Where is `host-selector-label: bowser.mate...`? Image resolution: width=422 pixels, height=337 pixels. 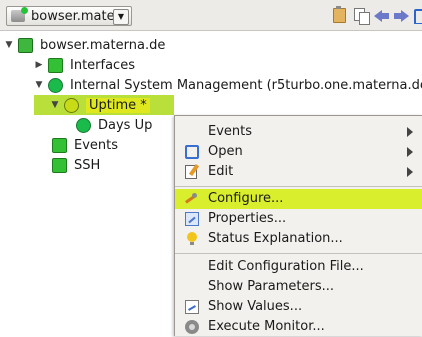
host-selector-label: bowser.mate... is located at coordinates (74, 16).